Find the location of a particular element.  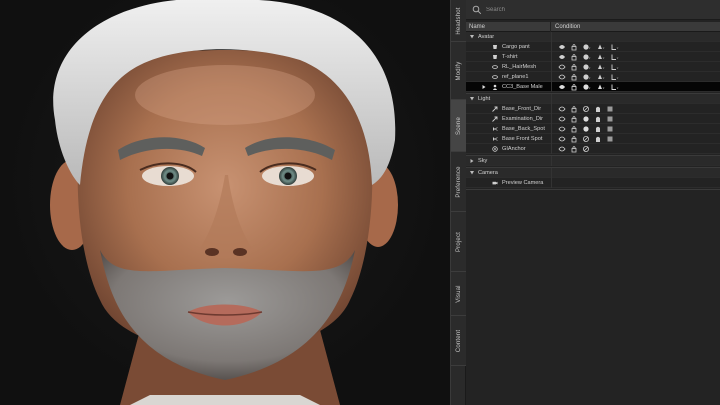

item-label: RL_HairMesh is located at coordinates (519, 67).